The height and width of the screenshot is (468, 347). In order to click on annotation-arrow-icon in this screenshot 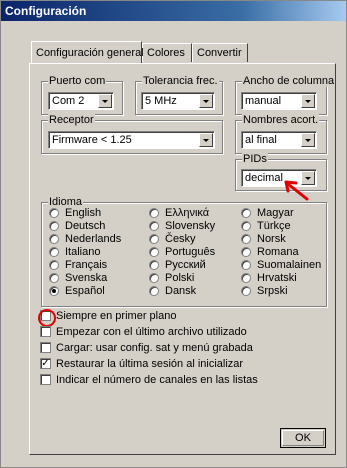, I will do `click(296, 190)`.